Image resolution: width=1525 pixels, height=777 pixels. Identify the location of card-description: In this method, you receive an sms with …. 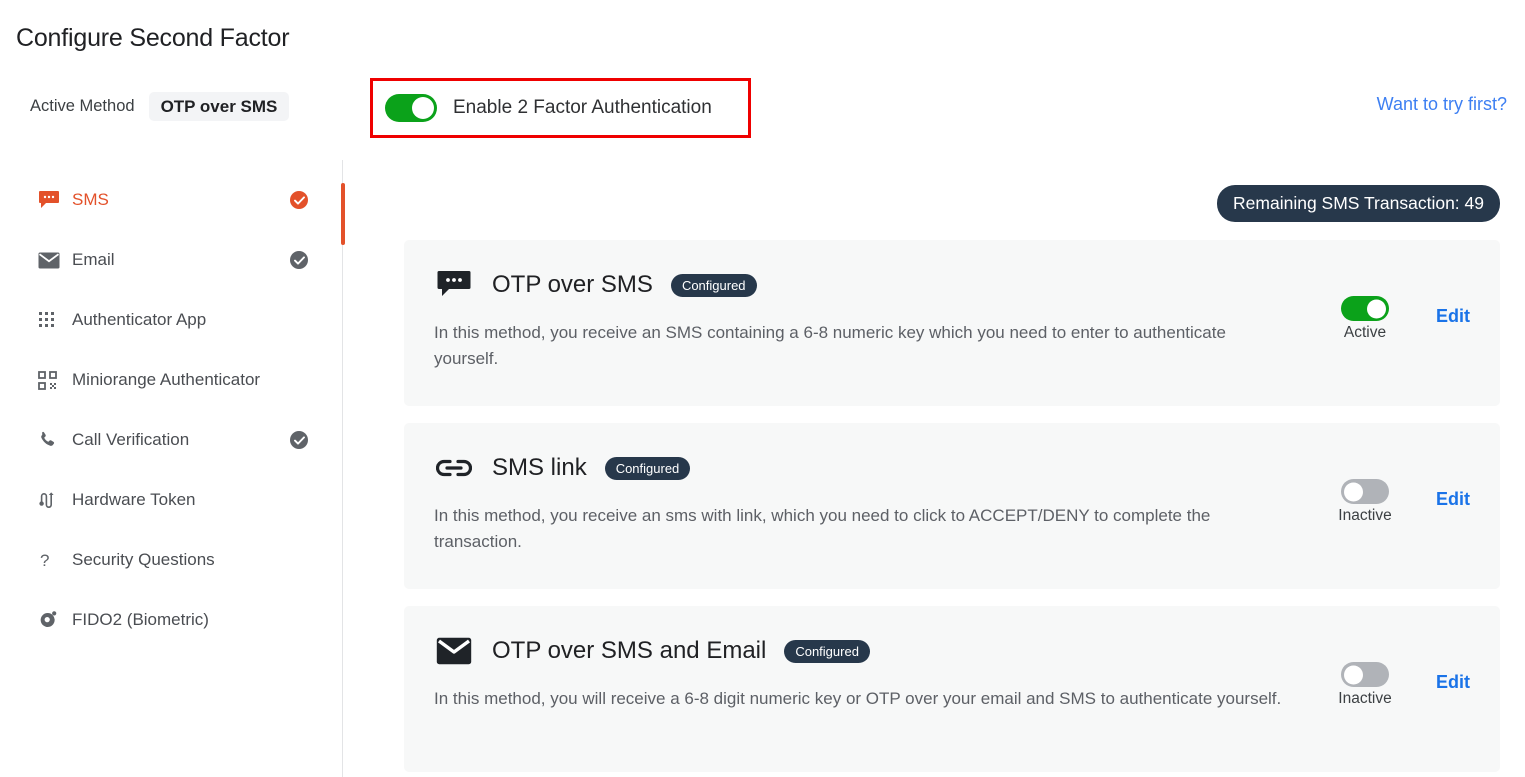
(822, 529).